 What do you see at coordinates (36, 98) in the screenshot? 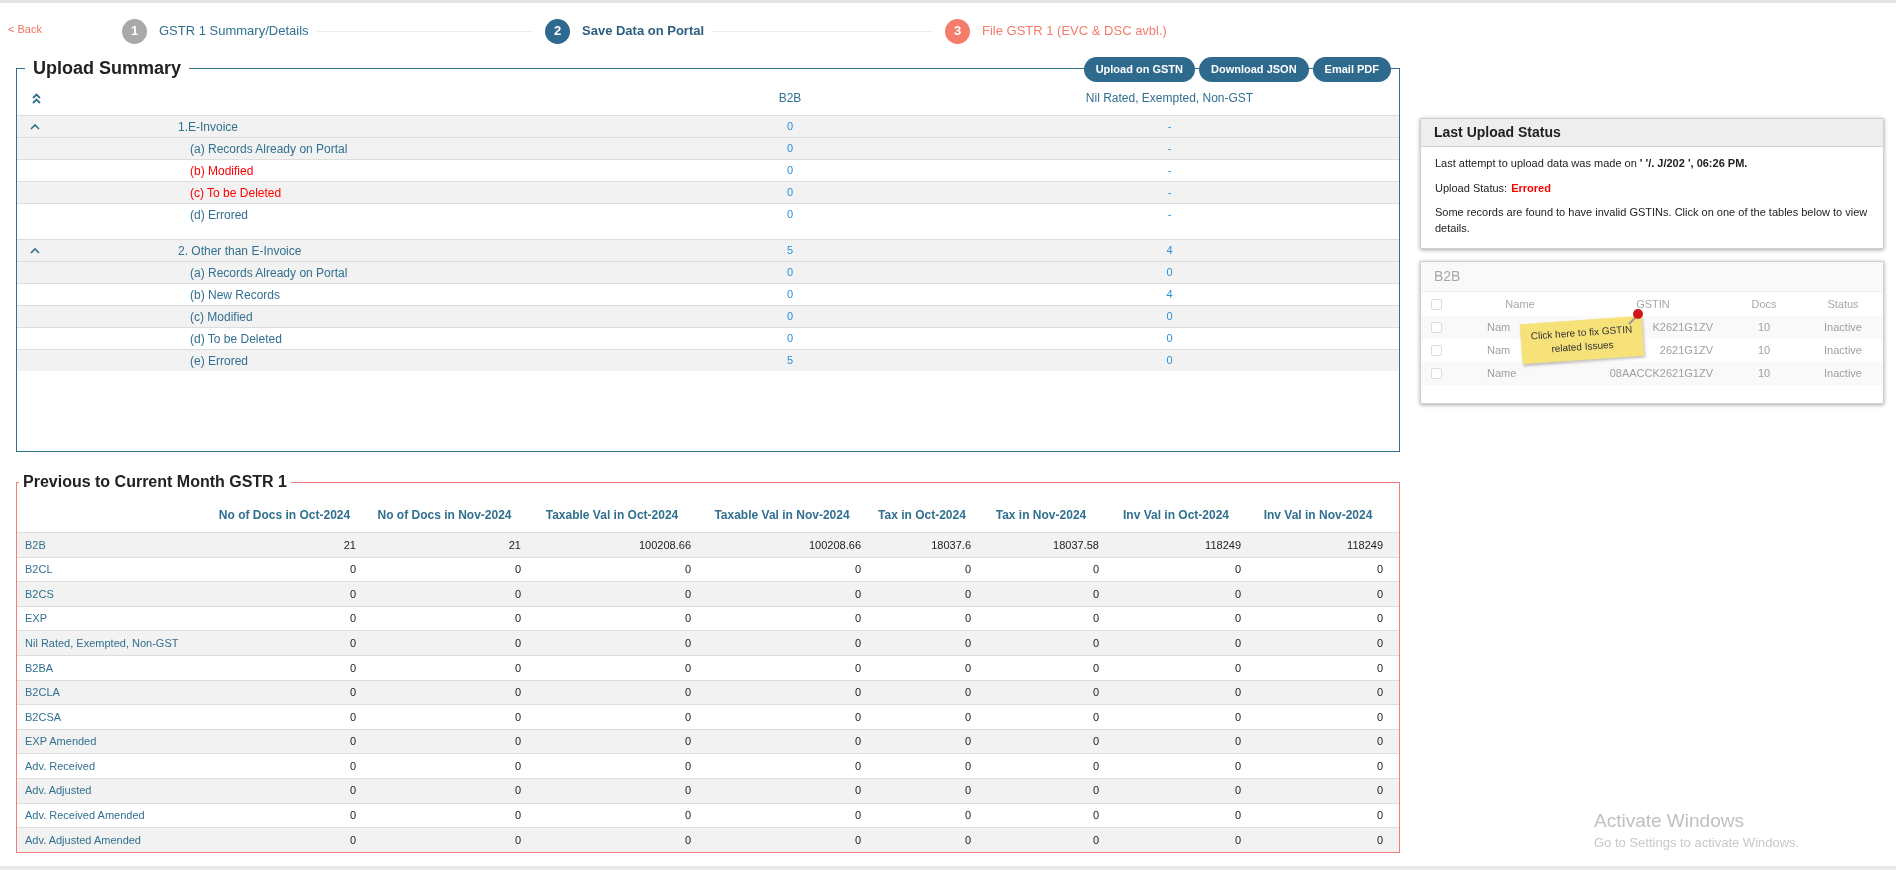
I see `collapse-all-icon` at bounding box center [36, 98].